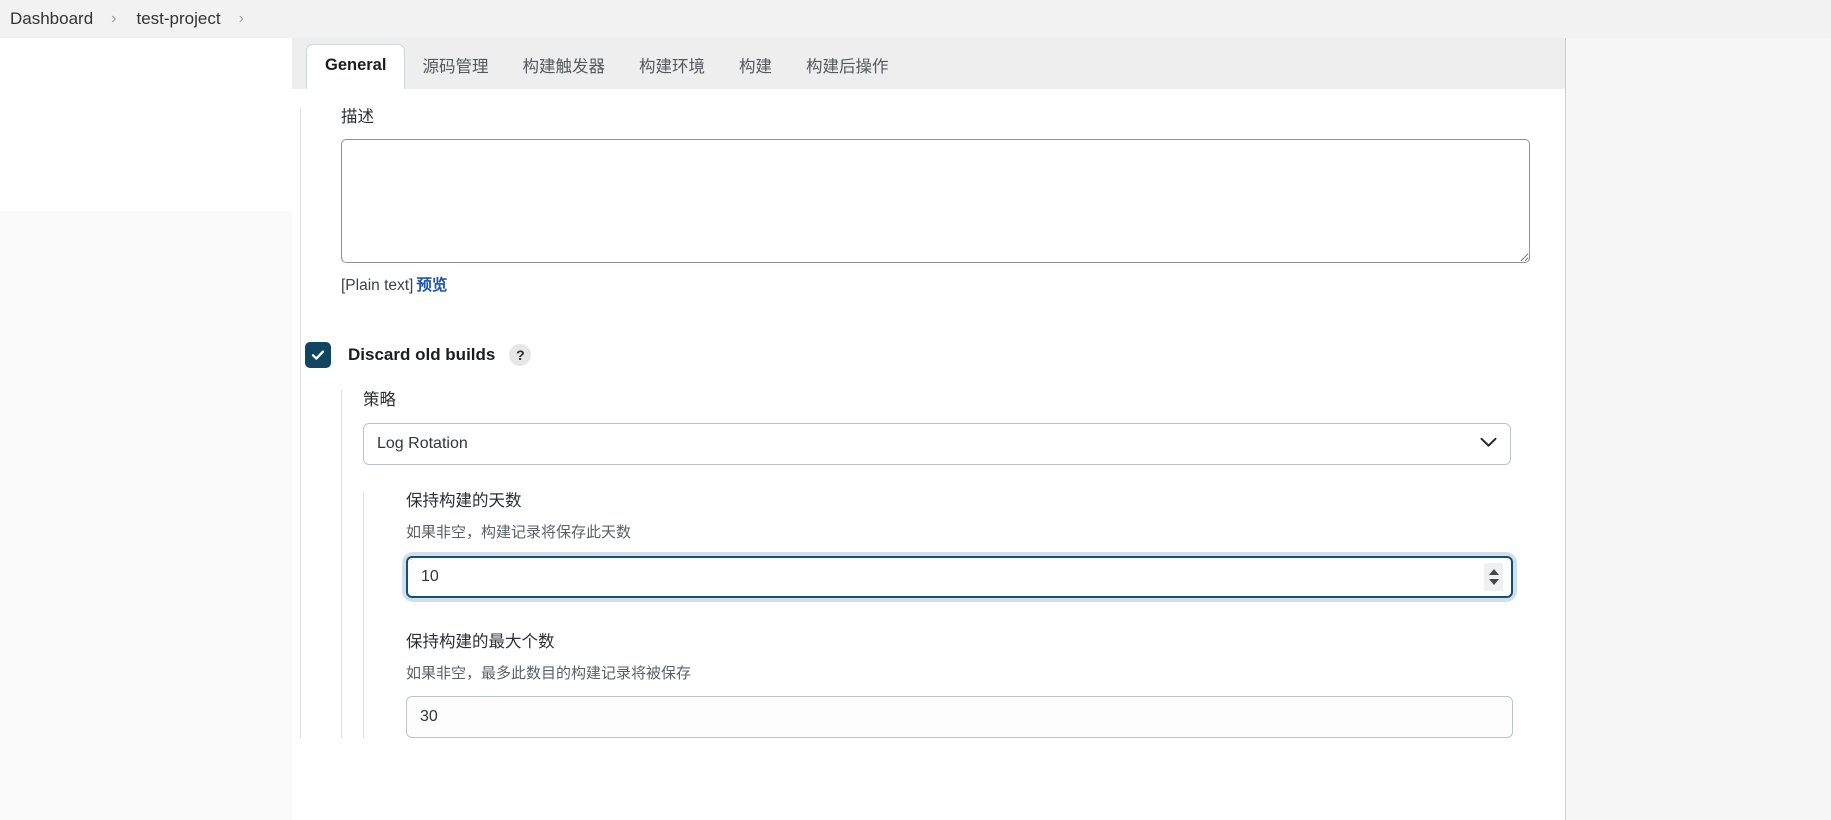  Describe the element at coordinates (421, 355) in the screenshot. I see `discard-old-builds-label: Discard old builds` at that location.